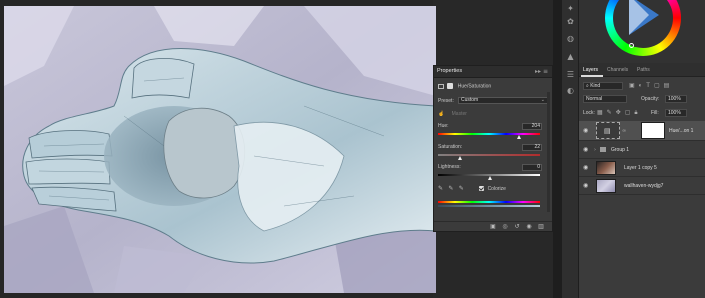 This screenshot has height=298, width=705. I want to click on lock-pixels-icon: ✎, so click(609, 112).